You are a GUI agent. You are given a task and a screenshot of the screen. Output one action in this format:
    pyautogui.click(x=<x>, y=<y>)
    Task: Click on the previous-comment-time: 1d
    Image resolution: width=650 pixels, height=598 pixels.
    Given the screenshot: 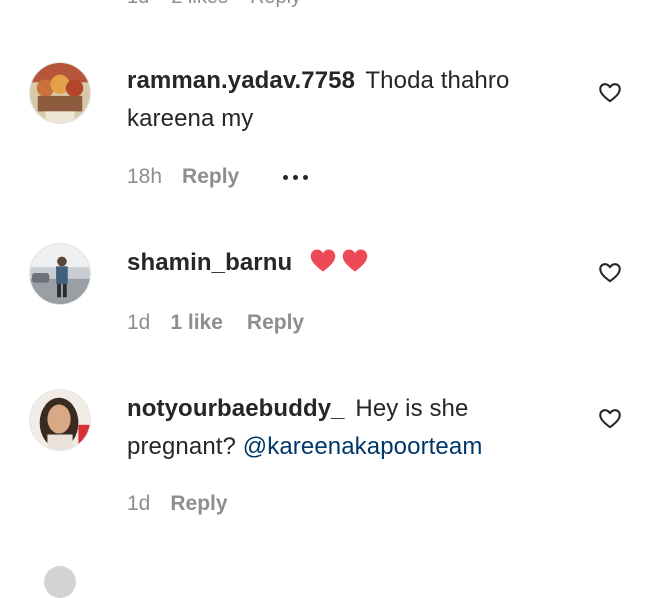 What is the action you would take?
    pyautogui.click(x=138, y=4)
    